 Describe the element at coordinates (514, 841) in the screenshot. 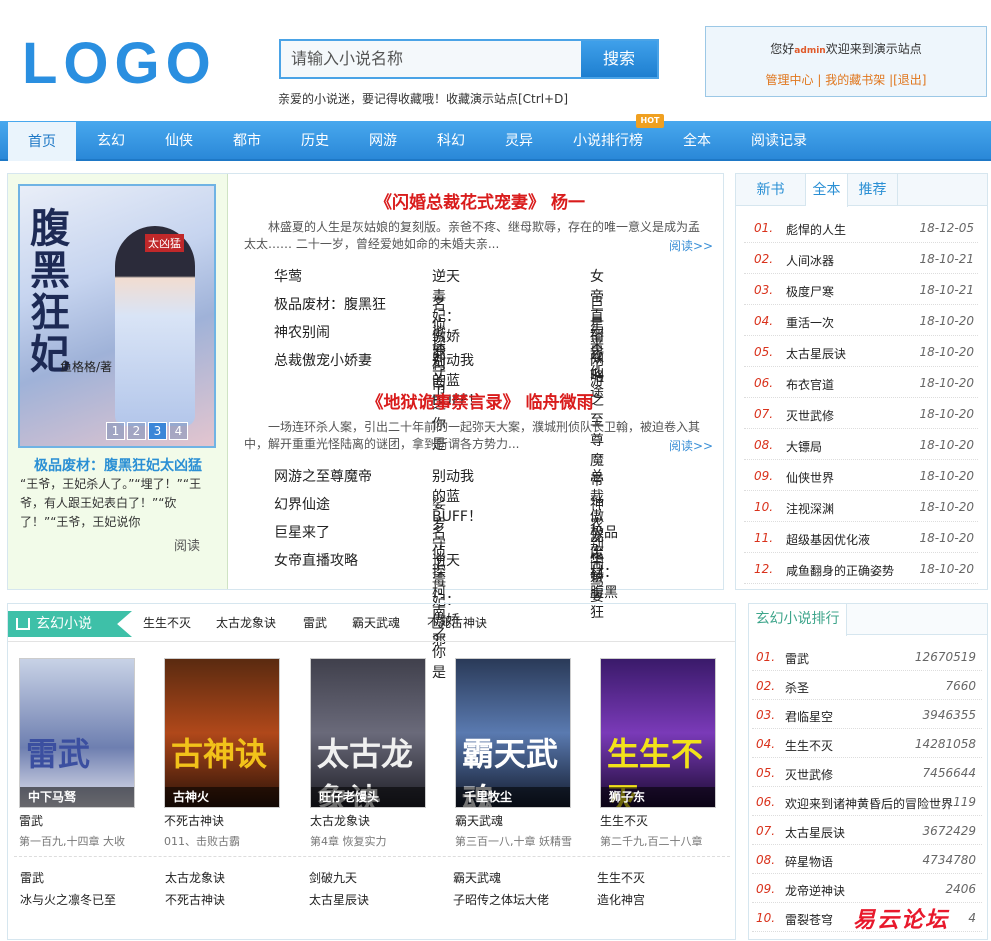

I see `latest-chapter: 第三百一八,十章 妖精雪` at that location.